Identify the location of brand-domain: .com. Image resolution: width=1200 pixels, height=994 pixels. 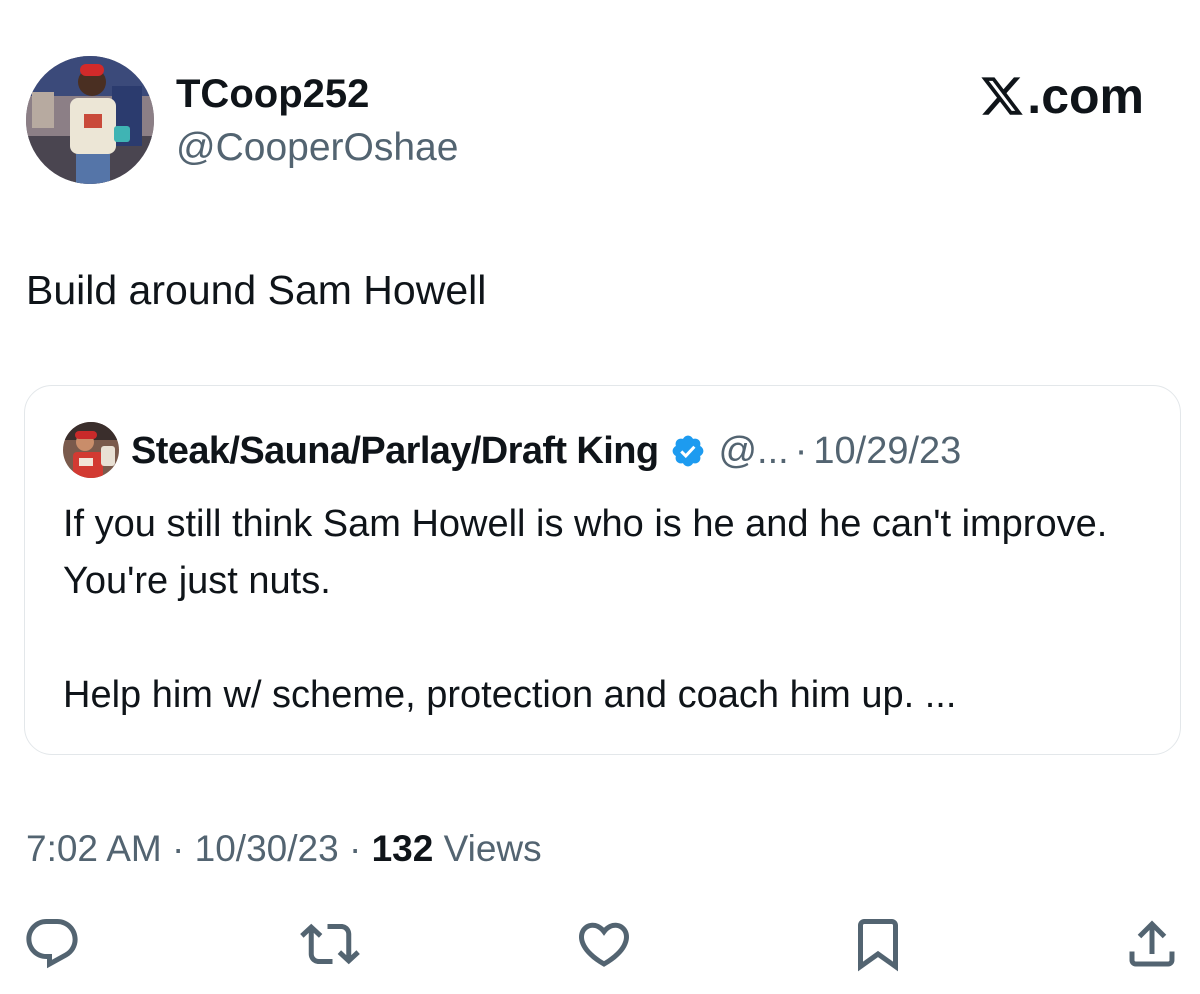
(1085, 96).